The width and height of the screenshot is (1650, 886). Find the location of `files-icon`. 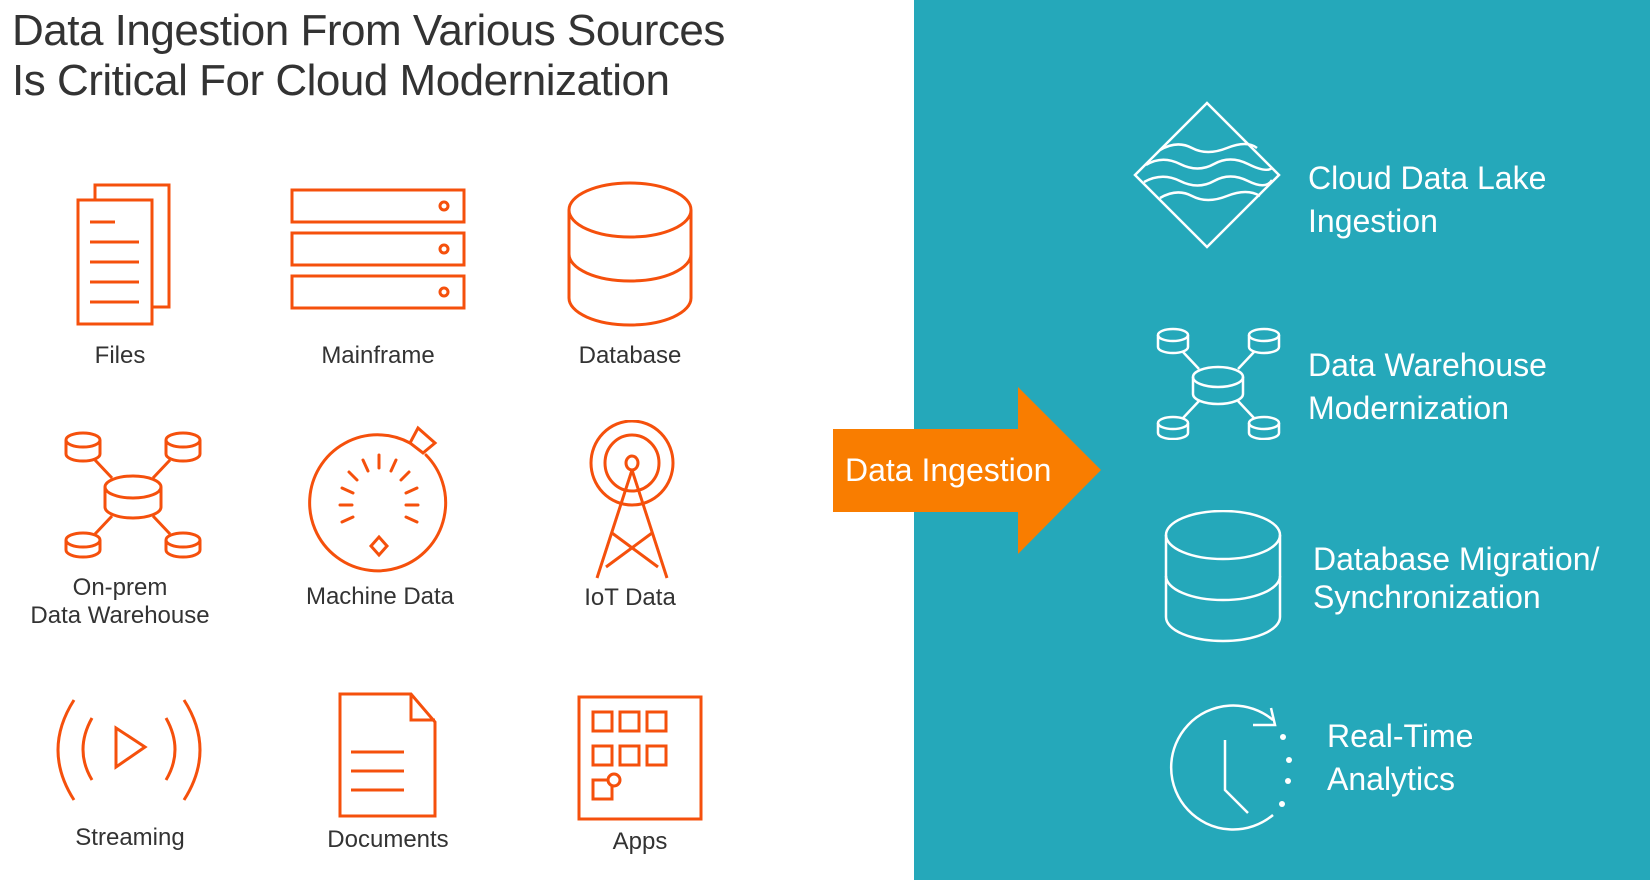

files-icon is located at coordinates (123, 254).